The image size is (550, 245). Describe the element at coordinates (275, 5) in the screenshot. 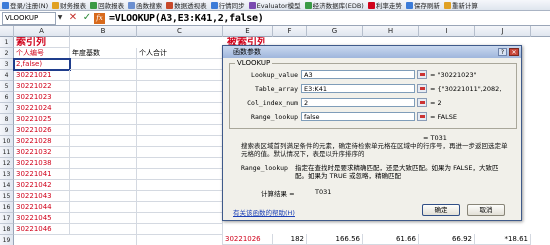

I see `toolbar-item: Evaluator模型` at that location.